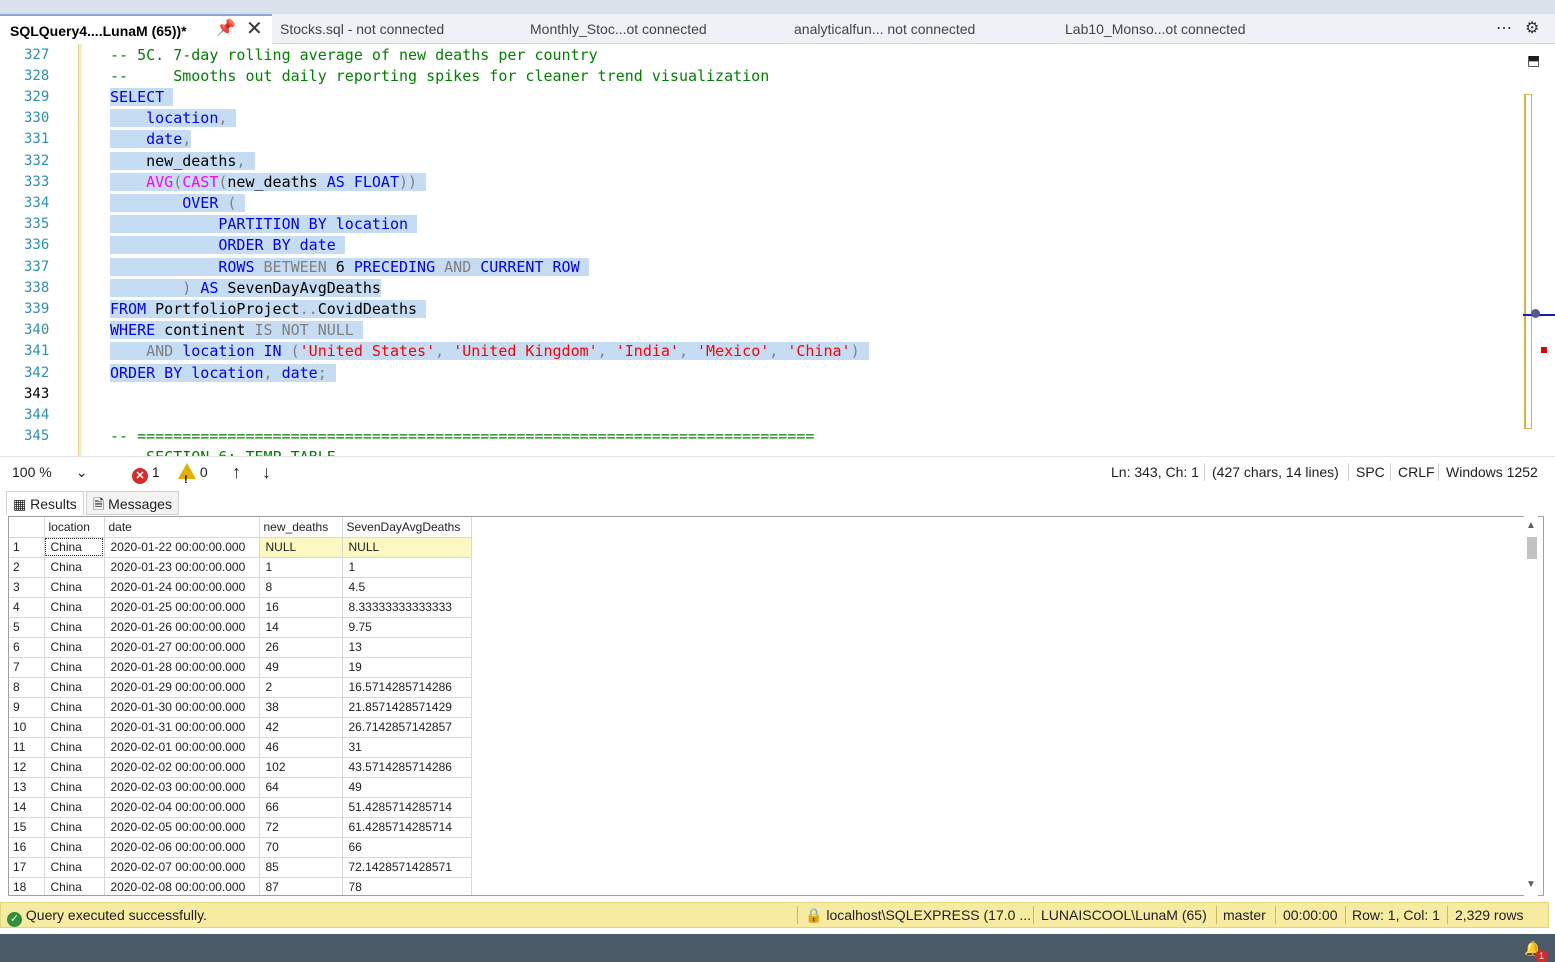 The height and width of the screenshot is (962, 1555). I want to click on table-row: 16 China 2020-02-06 00:00:00.000 70 66, so click(240, 847).